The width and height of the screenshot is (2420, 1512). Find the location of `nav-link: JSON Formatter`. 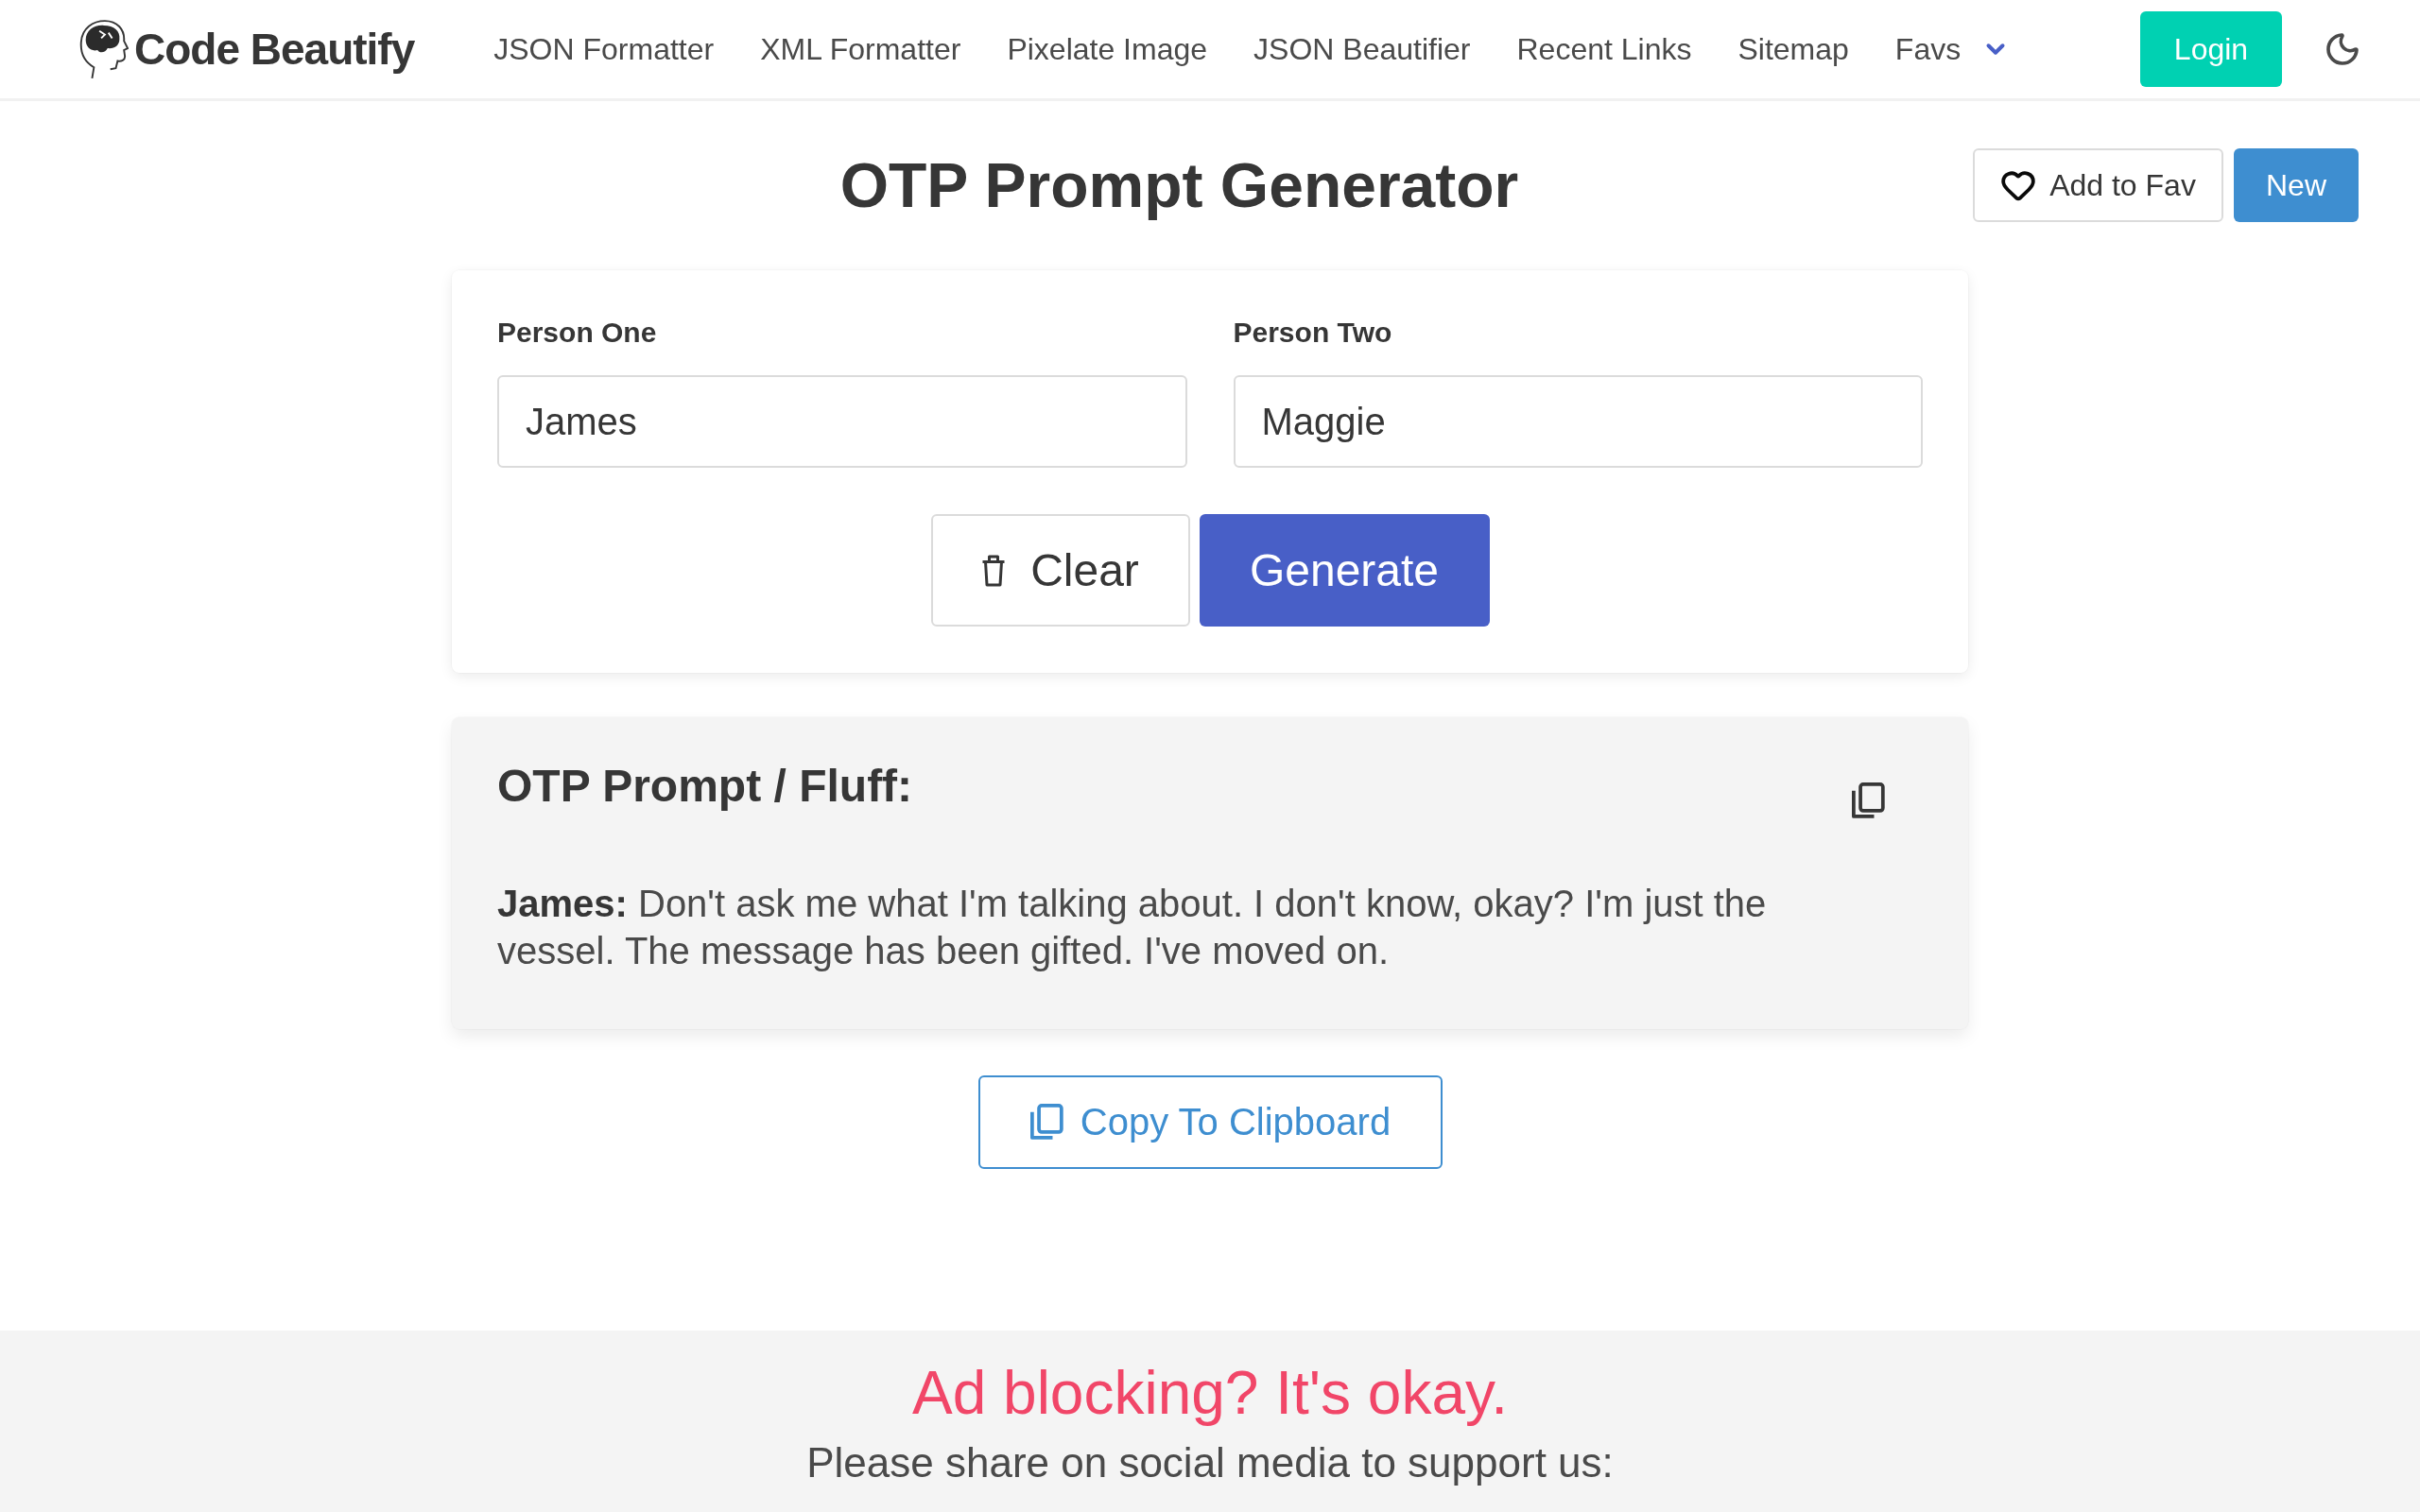

nav-link: JSON Formatter is located at coordinates (604, 49).